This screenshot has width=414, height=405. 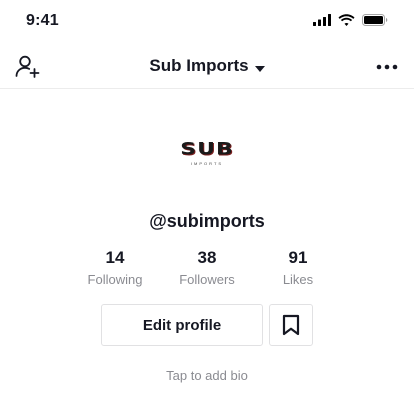 What do you see at coordinates (115, 257) in the screenshot?
I see `stat-value: 14` at bounding box center [115, 257].